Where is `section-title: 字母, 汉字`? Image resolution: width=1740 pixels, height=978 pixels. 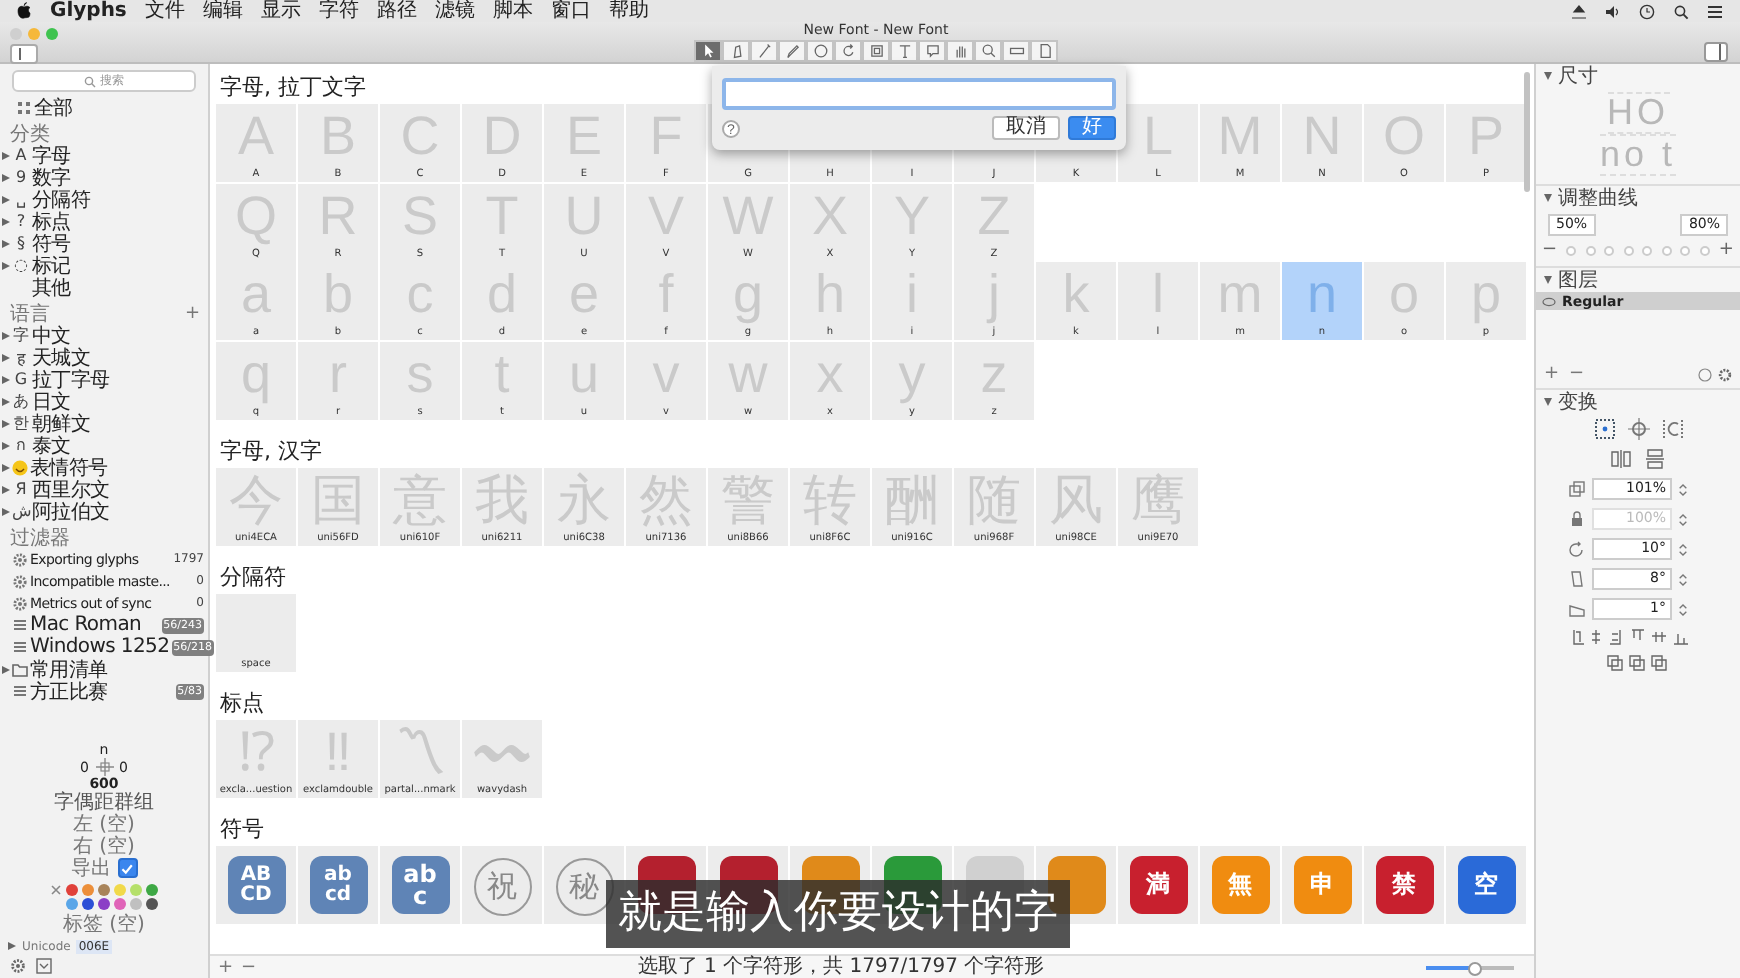
section-title: 字母, 汉字 is located at coordinates (270, 452).